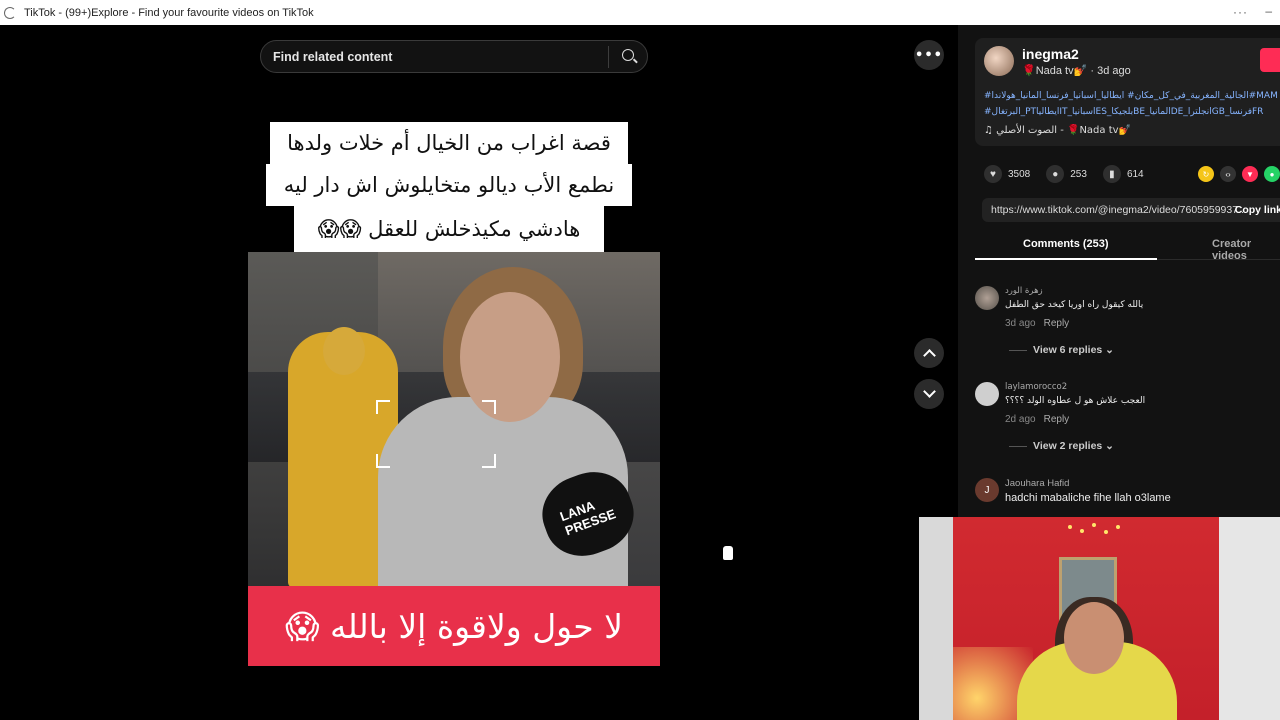 The height and width of the screenshot is (720, 1280). I want to click on chevron-down-icon, so click(929, 391).